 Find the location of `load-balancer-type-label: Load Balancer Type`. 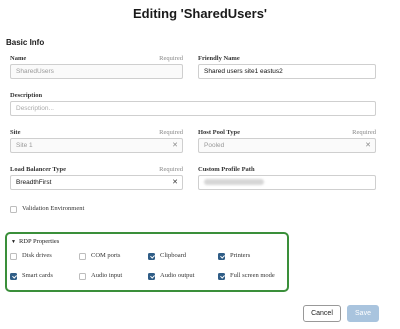

load-balancer-type-label: Load Balancer Type is located at coordinates (38, 169).